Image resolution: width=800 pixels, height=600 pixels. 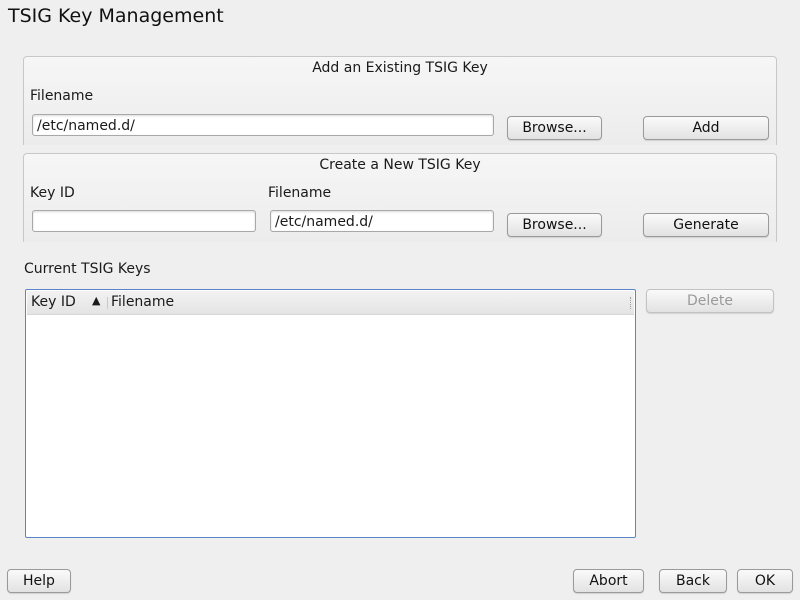 I want to click on help-button: Help, so click(x=39, y=581).